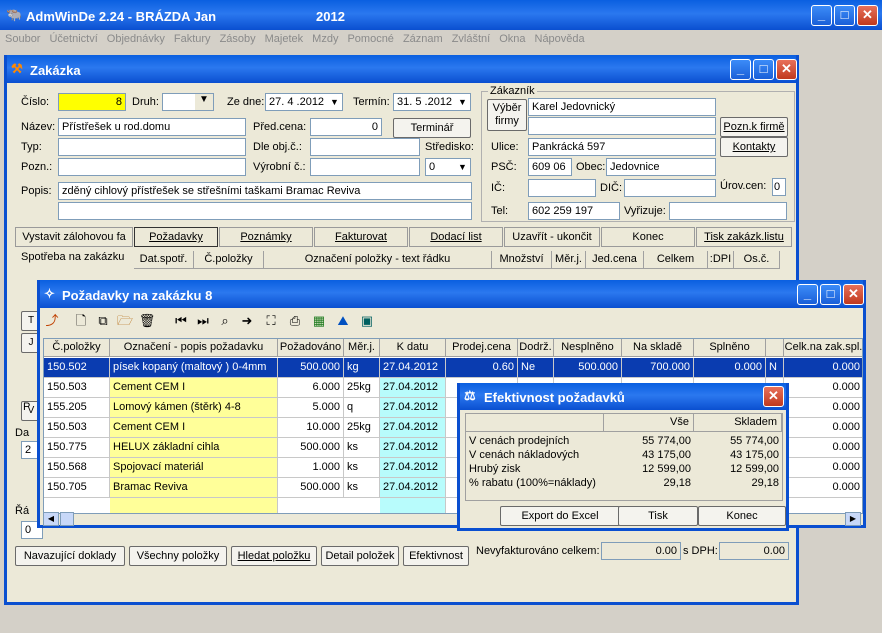 This screenshot has height=633, width=882. Describe the element at coordinates (588, 368) in the screenshot. I see `cell-nesplneno: 500.000` at that location.